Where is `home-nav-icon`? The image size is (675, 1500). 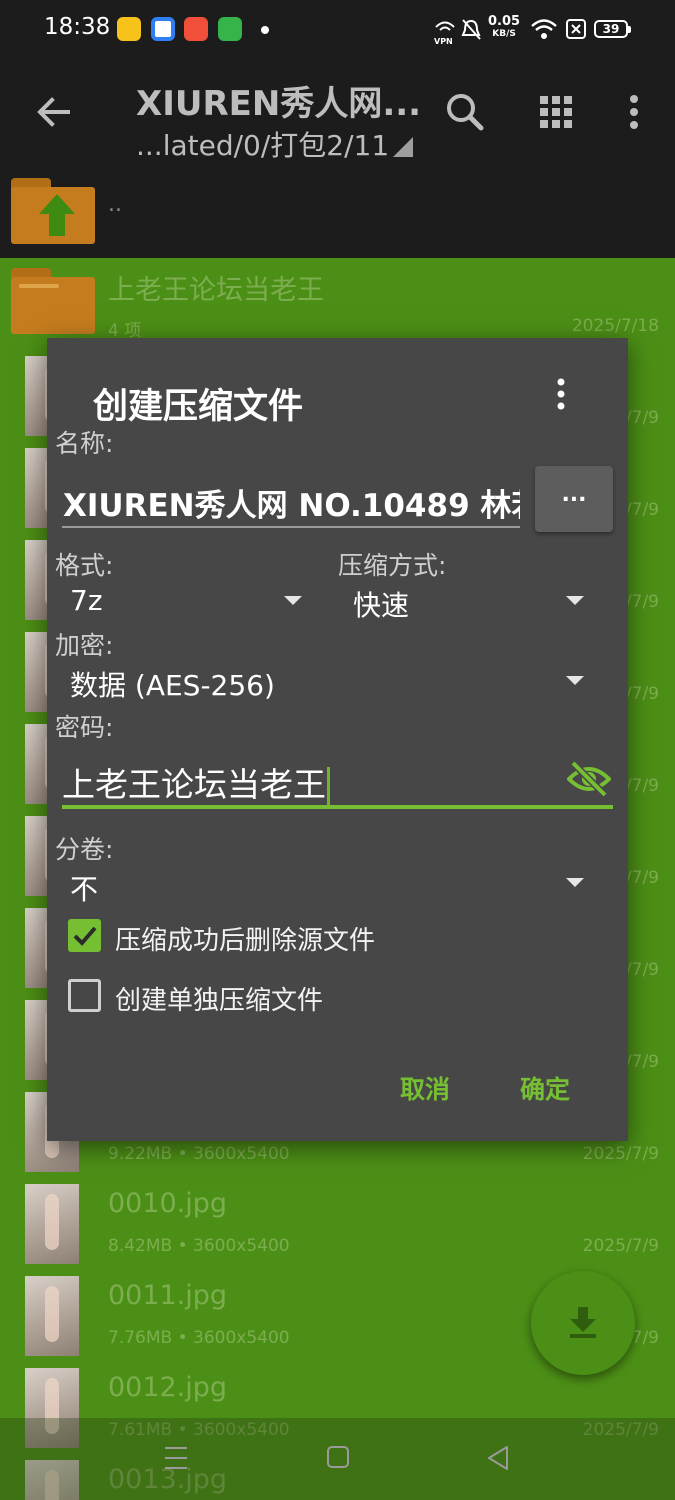 home-nav-icon is located at coordinates (338, 1460).